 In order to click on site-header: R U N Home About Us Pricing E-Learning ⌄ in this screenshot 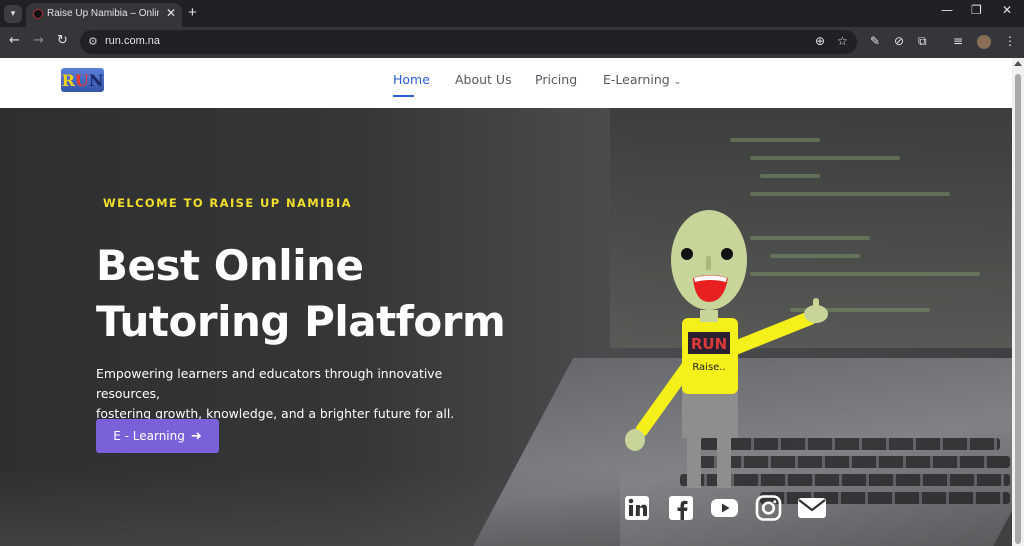, I will do `click(506, 83)`.